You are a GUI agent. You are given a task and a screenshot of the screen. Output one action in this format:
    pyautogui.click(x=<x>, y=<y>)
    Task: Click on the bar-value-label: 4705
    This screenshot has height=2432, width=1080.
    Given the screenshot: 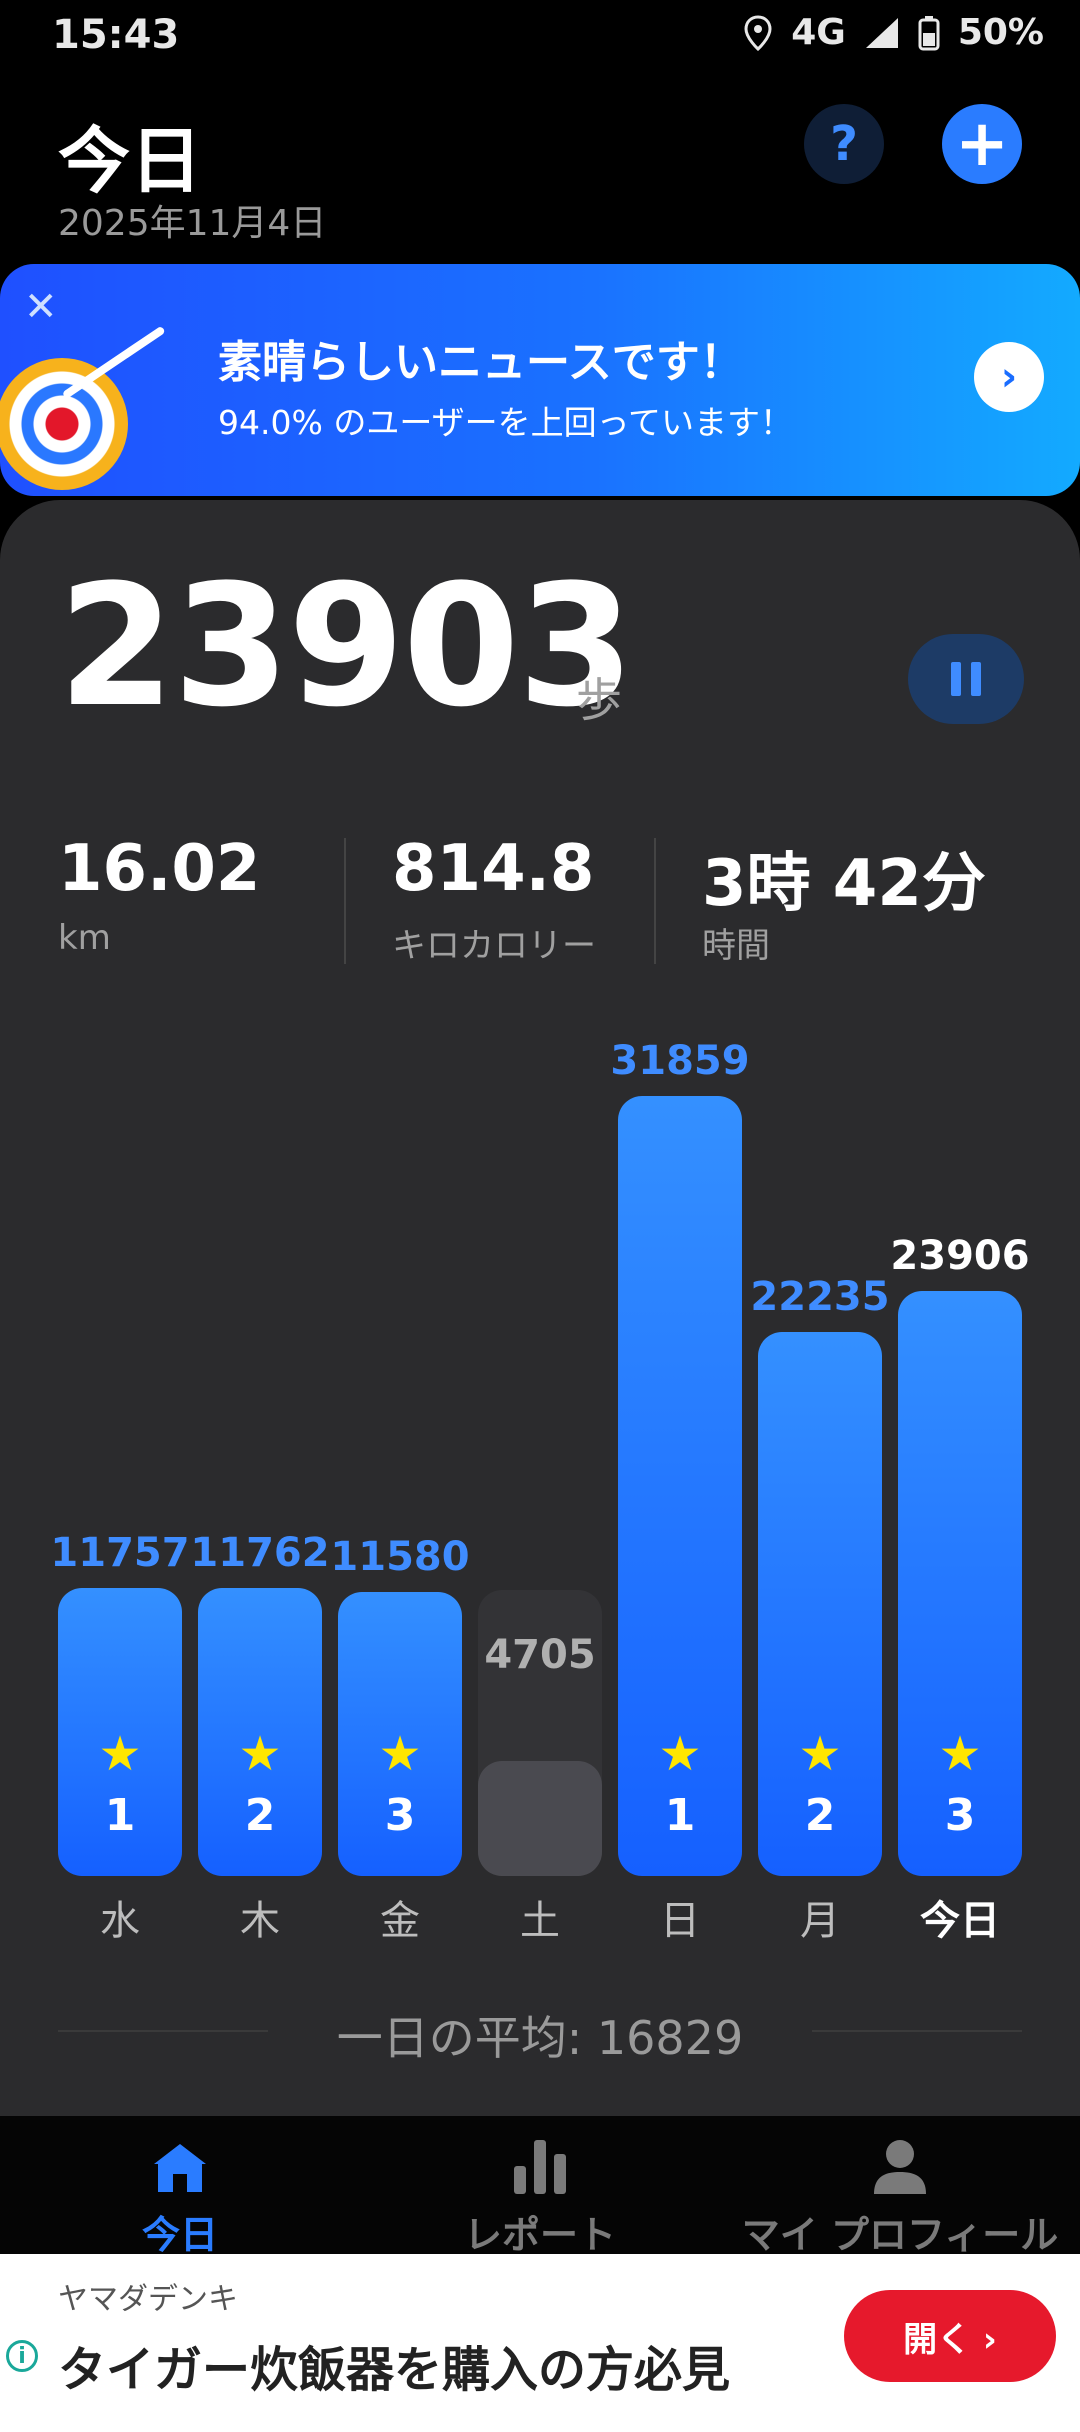 What is the action you would take?
    pyautogui.click(x=540, y=1655)
    